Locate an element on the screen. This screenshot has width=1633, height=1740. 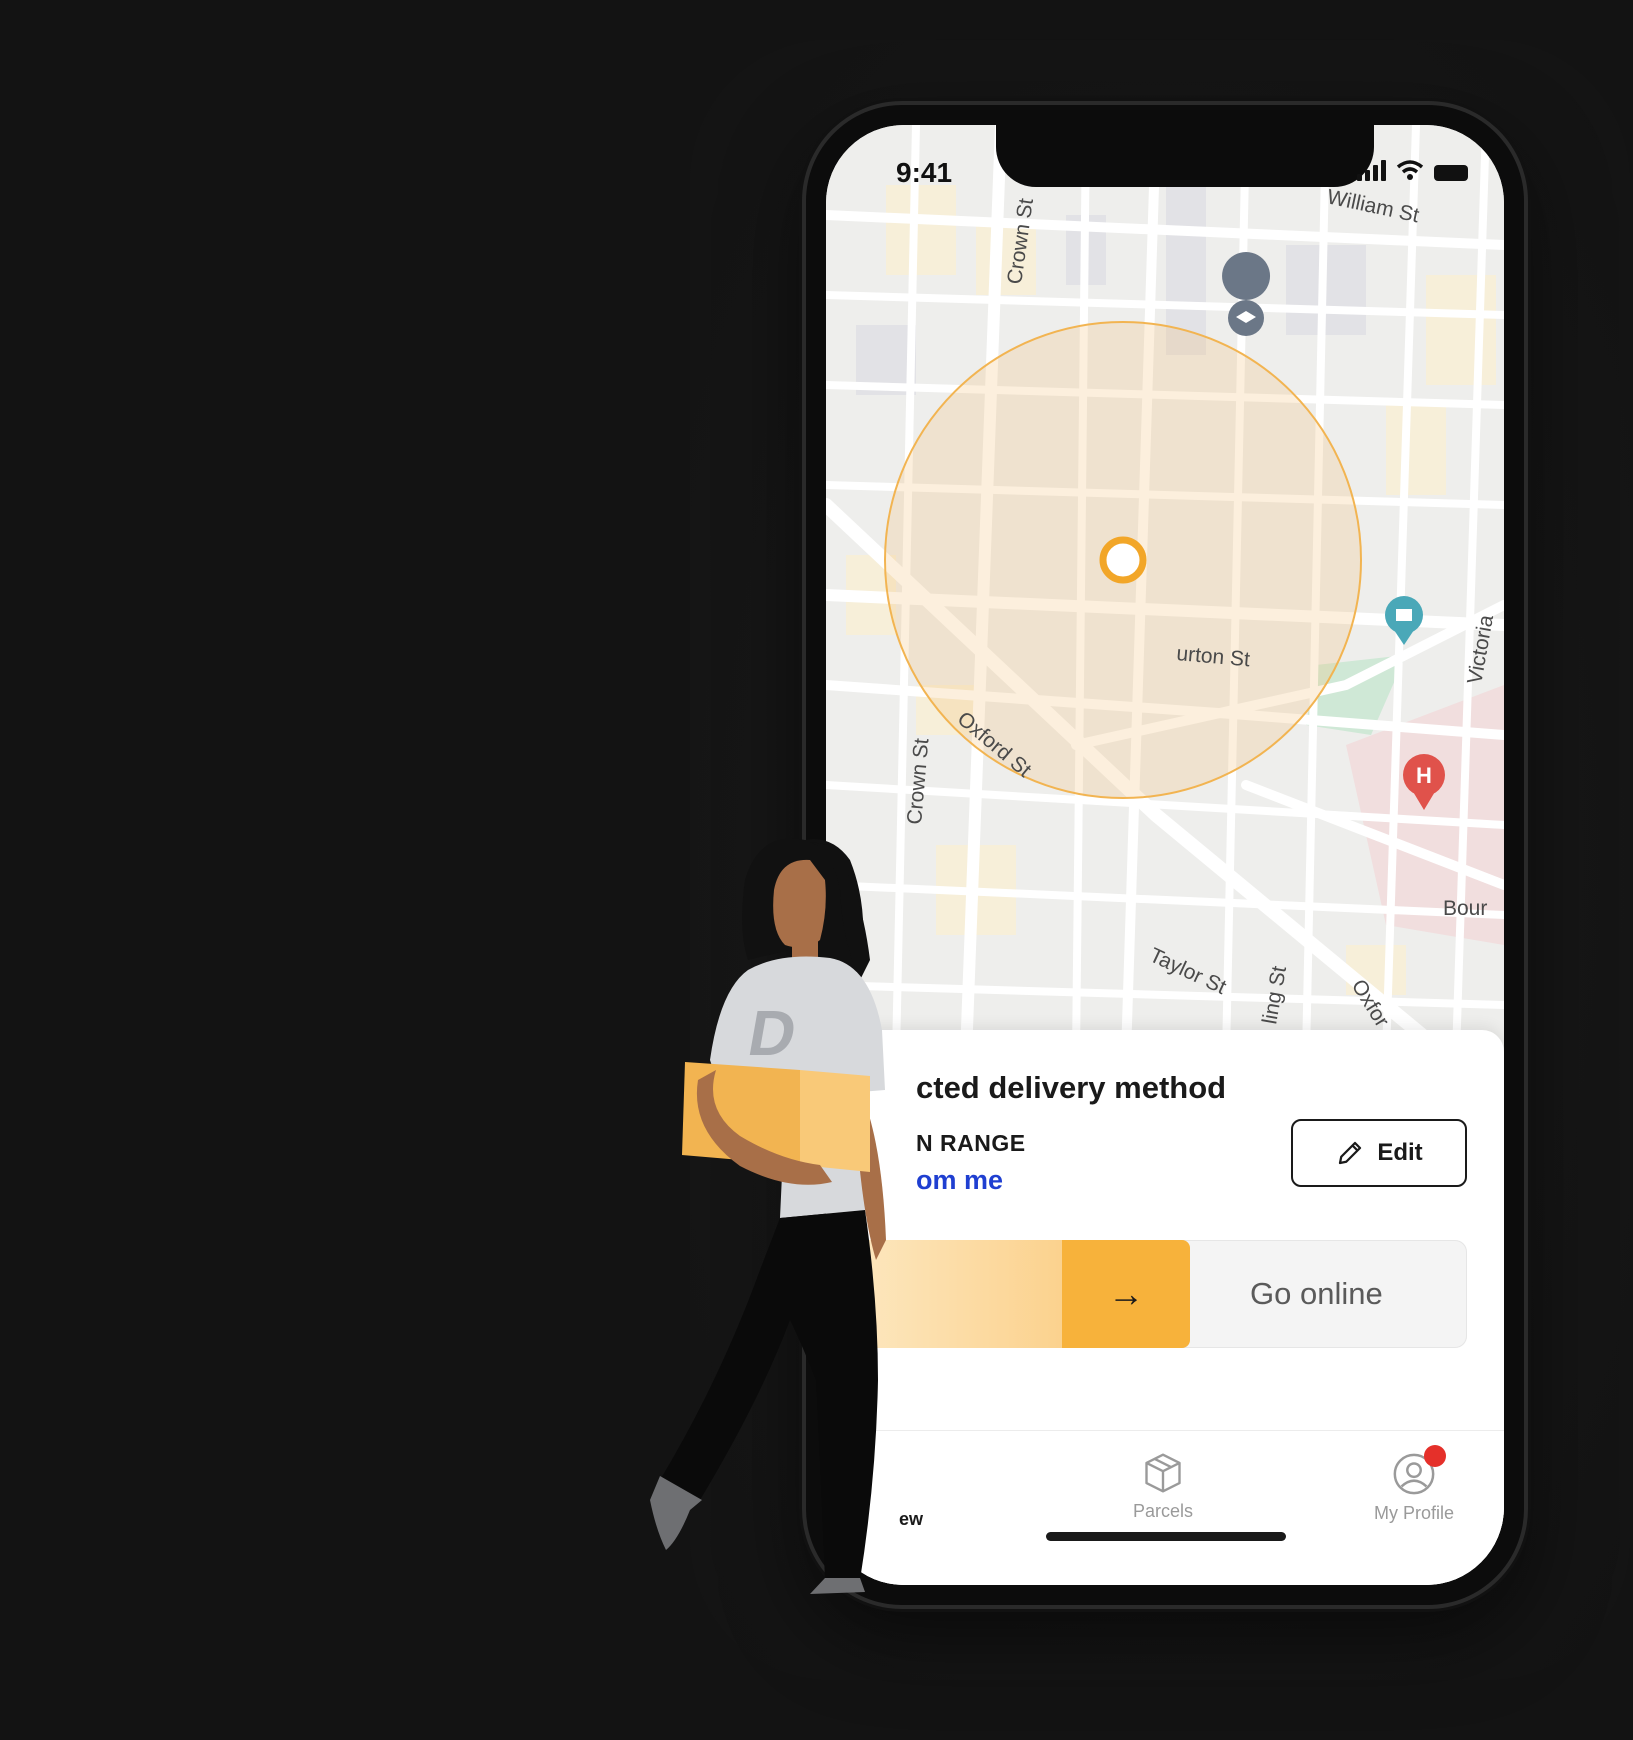
go-online-slider: → Go online is located at coordinates (1160, 1294).